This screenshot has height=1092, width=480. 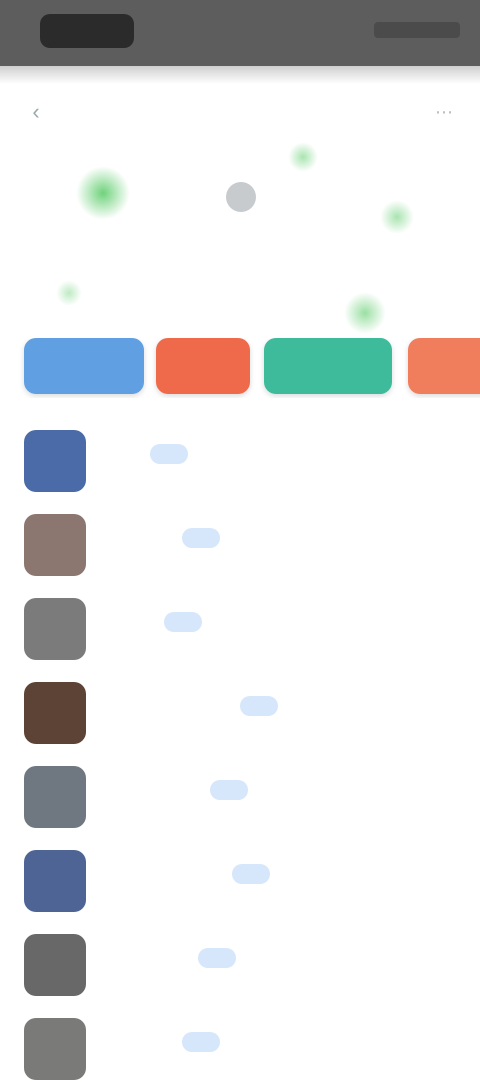 I want to click on action-row, so click(x=240, y=368).